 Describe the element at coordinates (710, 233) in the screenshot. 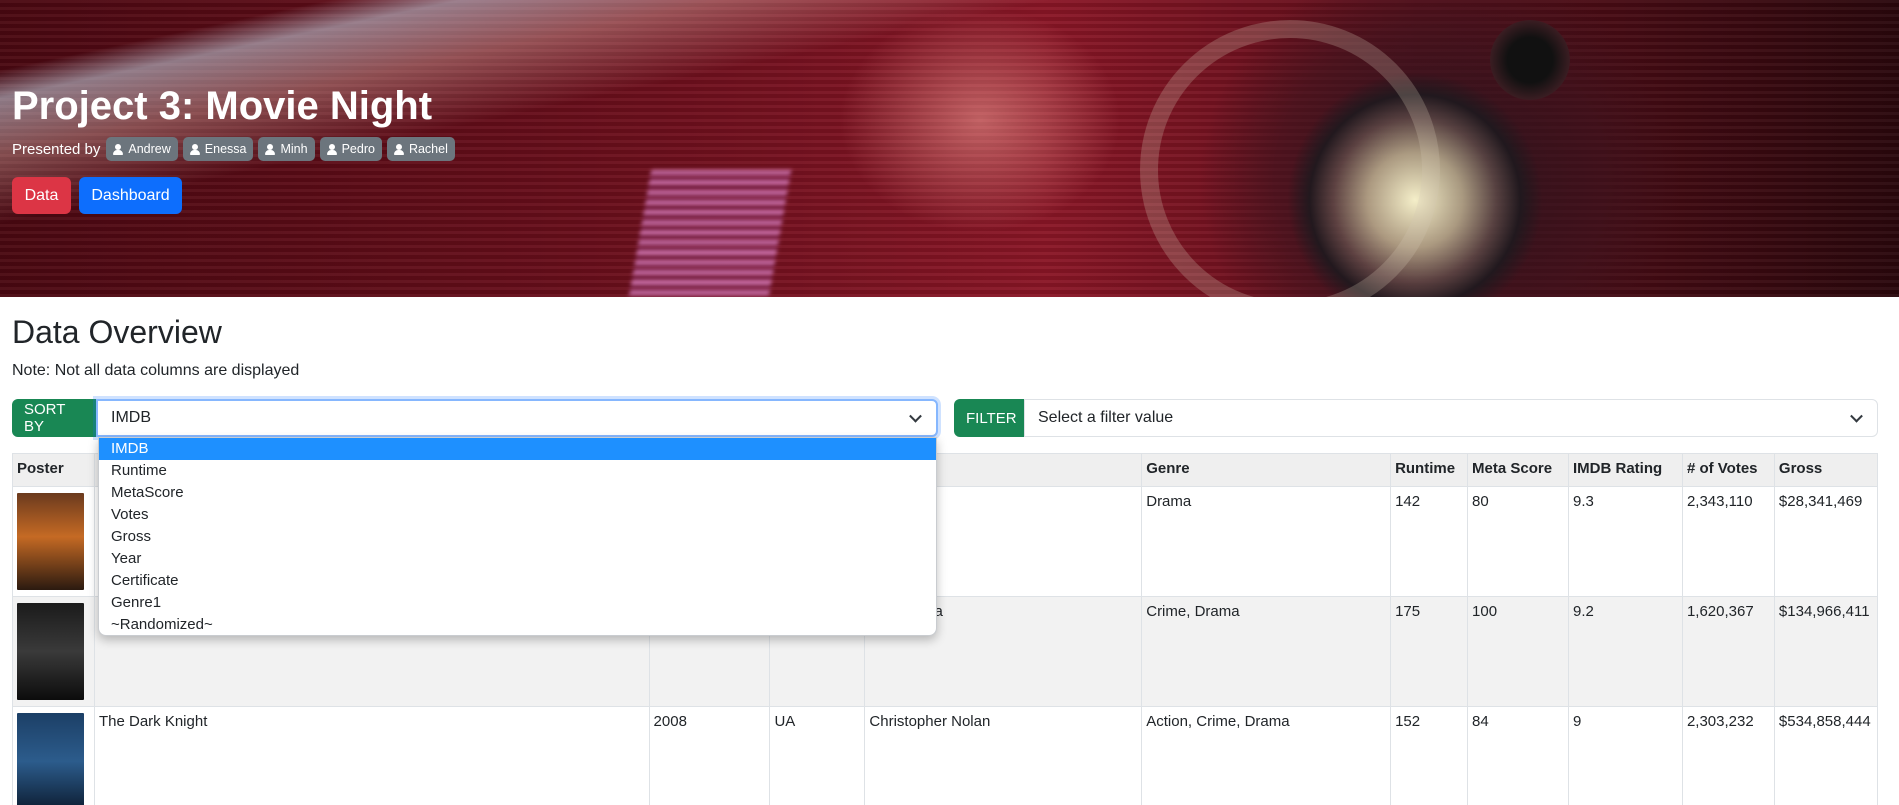

I see `hero-background-light` at that location.